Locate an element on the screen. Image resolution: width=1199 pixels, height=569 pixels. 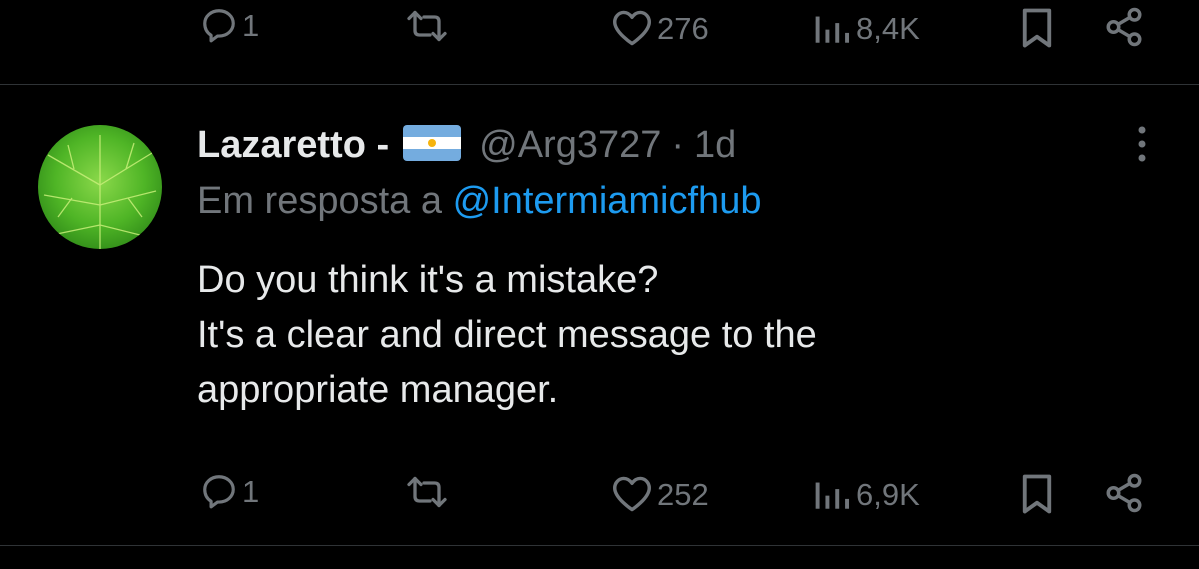
view-count: 8,4K is located at coordinates (888, 28).